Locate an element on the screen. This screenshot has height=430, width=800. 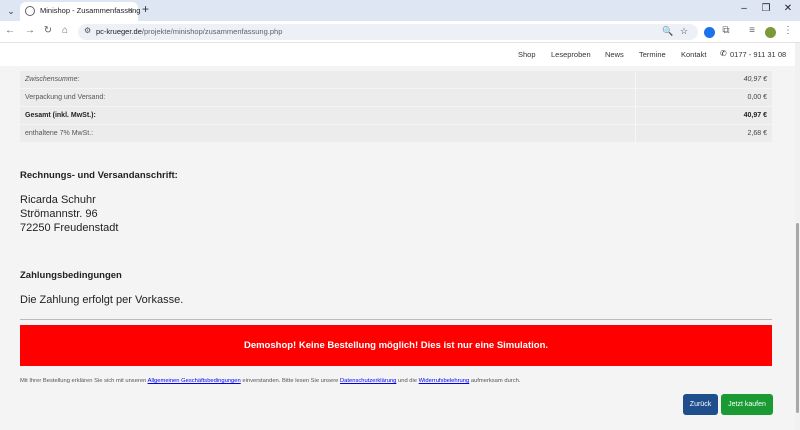
row-value: 2,68 € is located at coordinates (757, 133).